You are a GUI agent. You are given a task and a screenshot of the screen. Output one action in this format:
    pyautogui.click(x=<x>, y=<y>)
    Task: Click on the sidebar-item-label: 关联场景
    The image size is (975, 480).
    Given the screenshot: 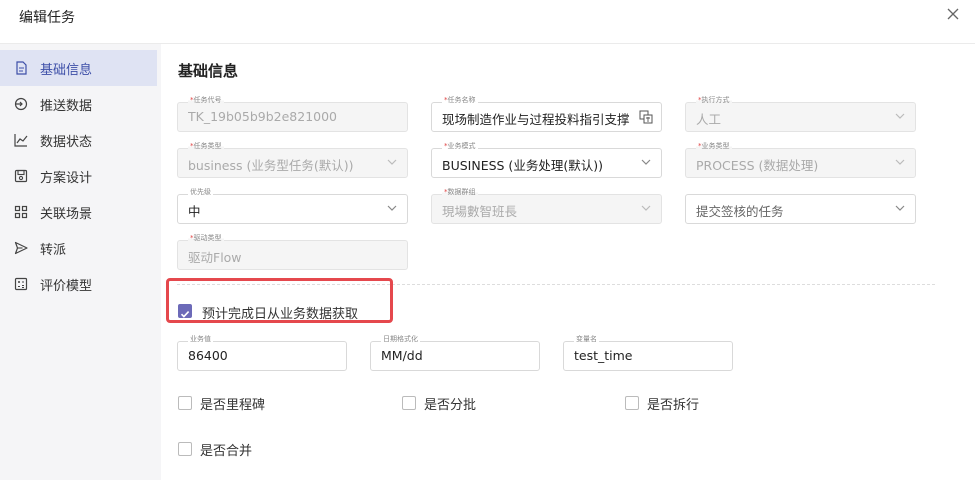 What is the action you would take?
    pyautogui.click(x=66, y=214)
    